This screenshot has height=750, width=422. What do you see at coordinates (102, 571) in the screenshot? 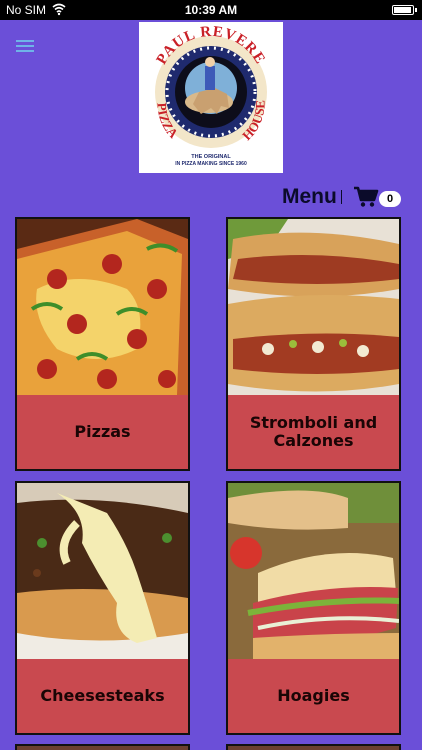
I see `cheesesteak-image` at bounding box center [102, 571].